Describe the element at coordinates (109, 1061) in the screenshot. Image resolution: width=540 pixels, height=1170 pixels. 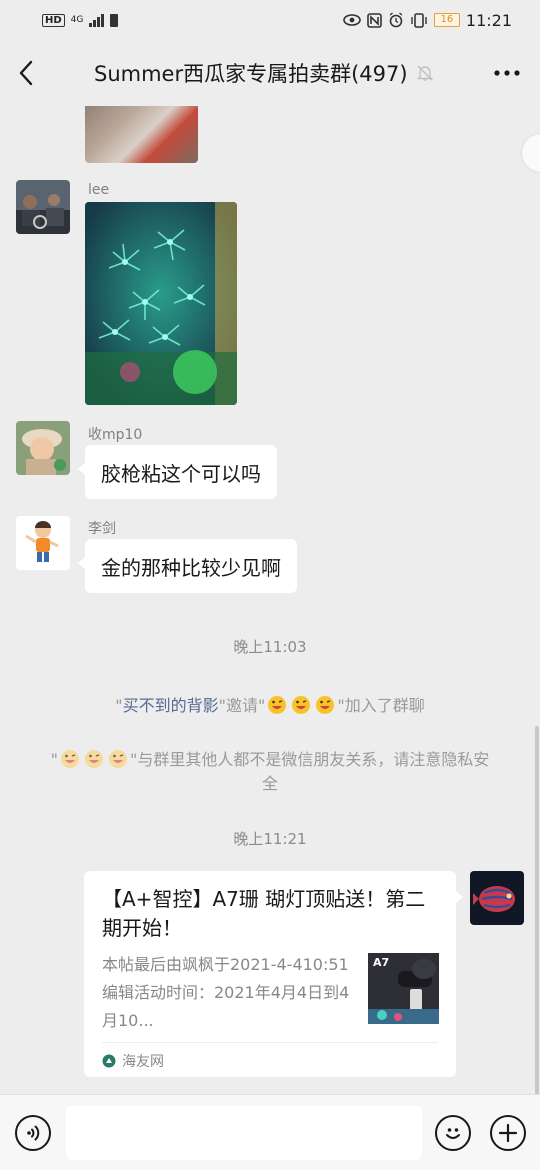
I see `site-logo-icon` at that location.